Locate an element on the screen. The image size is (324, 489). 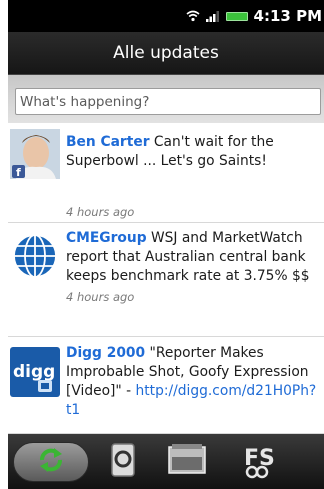
title-bar: Alle updates is located at coordinates (166, 53).